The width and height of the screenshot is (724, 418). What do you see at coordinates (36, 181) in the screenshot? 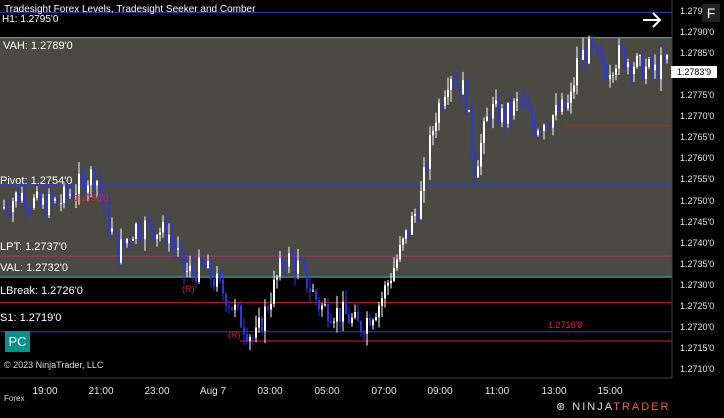
I see `level-label-pivot: Pivot: 1.2754'0` at bounding box center [36, 181].